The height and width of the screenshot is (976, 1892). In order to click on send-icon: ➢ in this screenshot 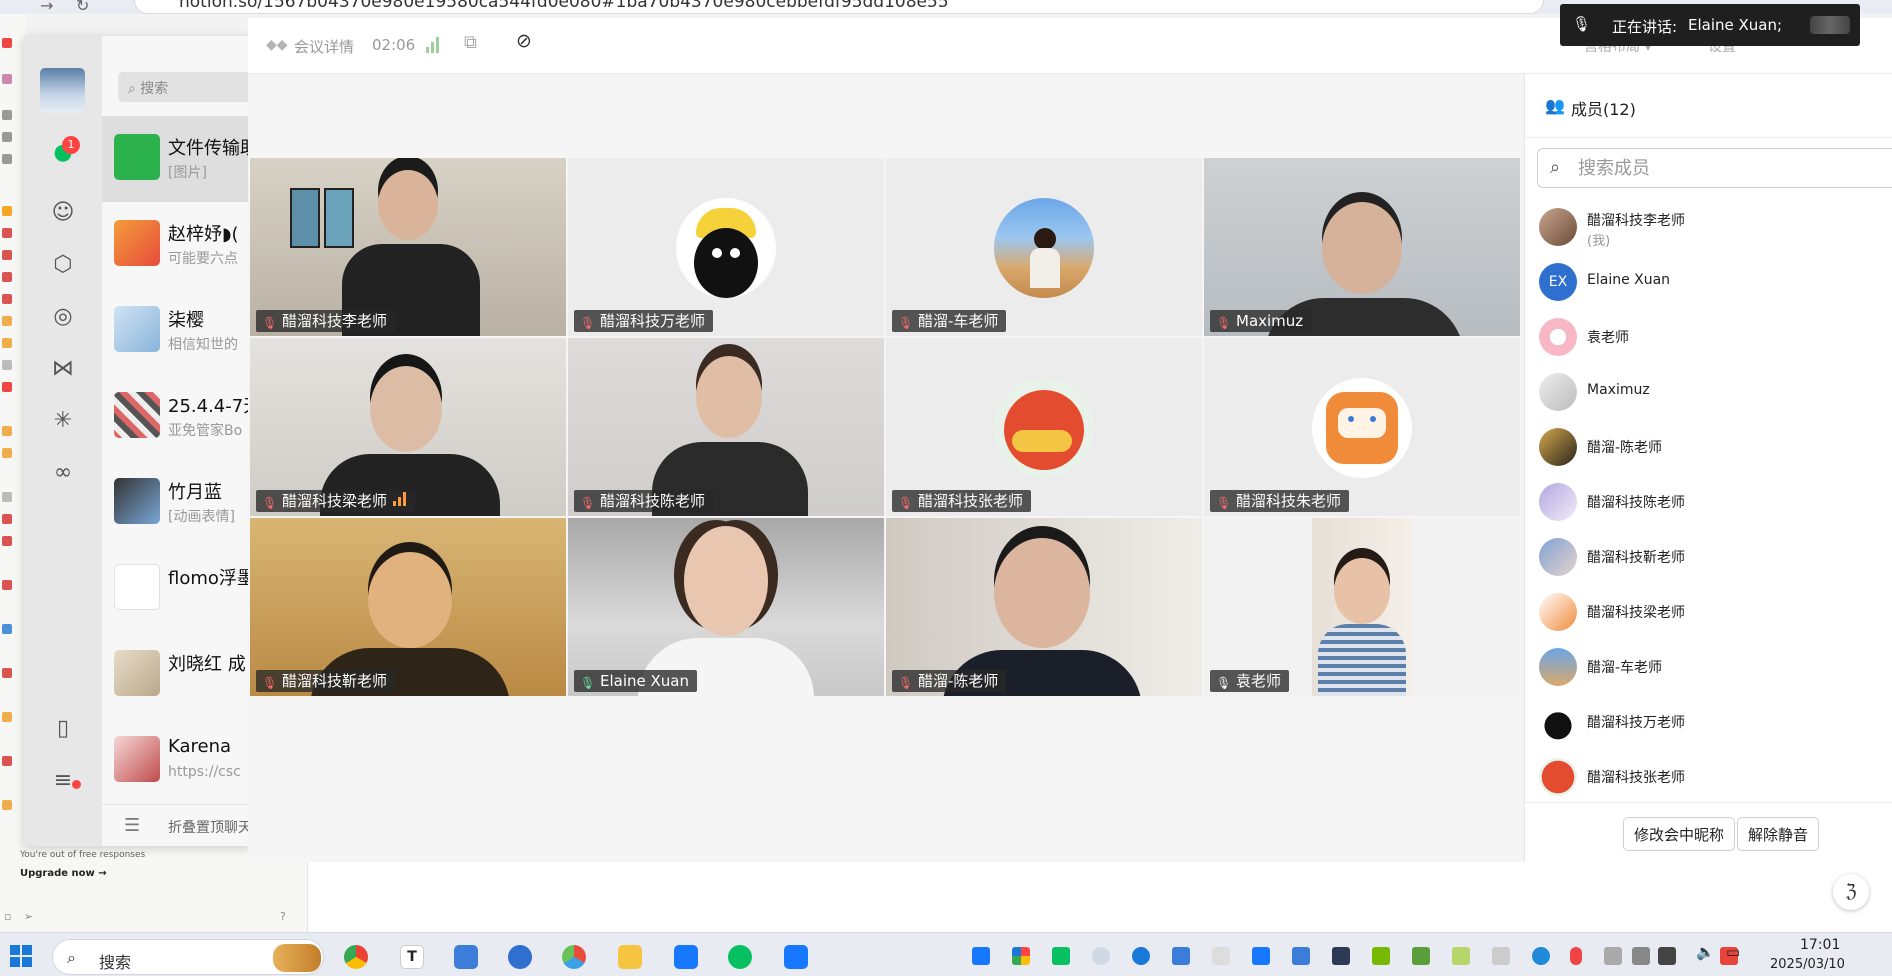, I will do `click(28, 916)`.